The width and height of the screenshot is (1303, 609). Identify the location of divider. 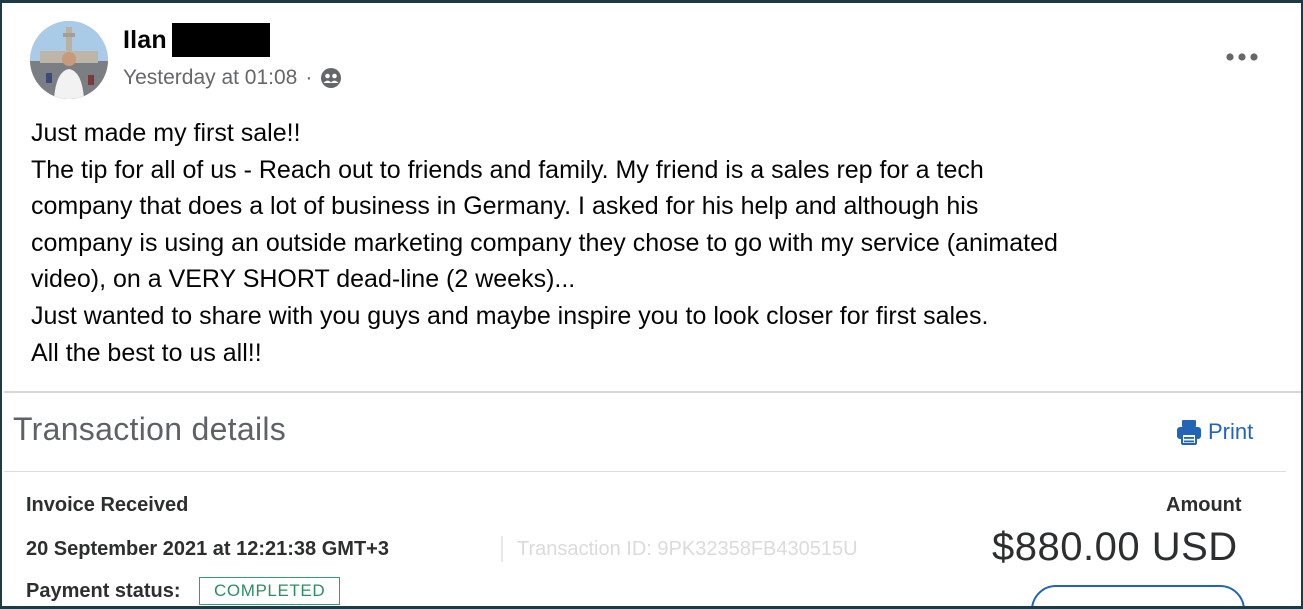
(502, 549).